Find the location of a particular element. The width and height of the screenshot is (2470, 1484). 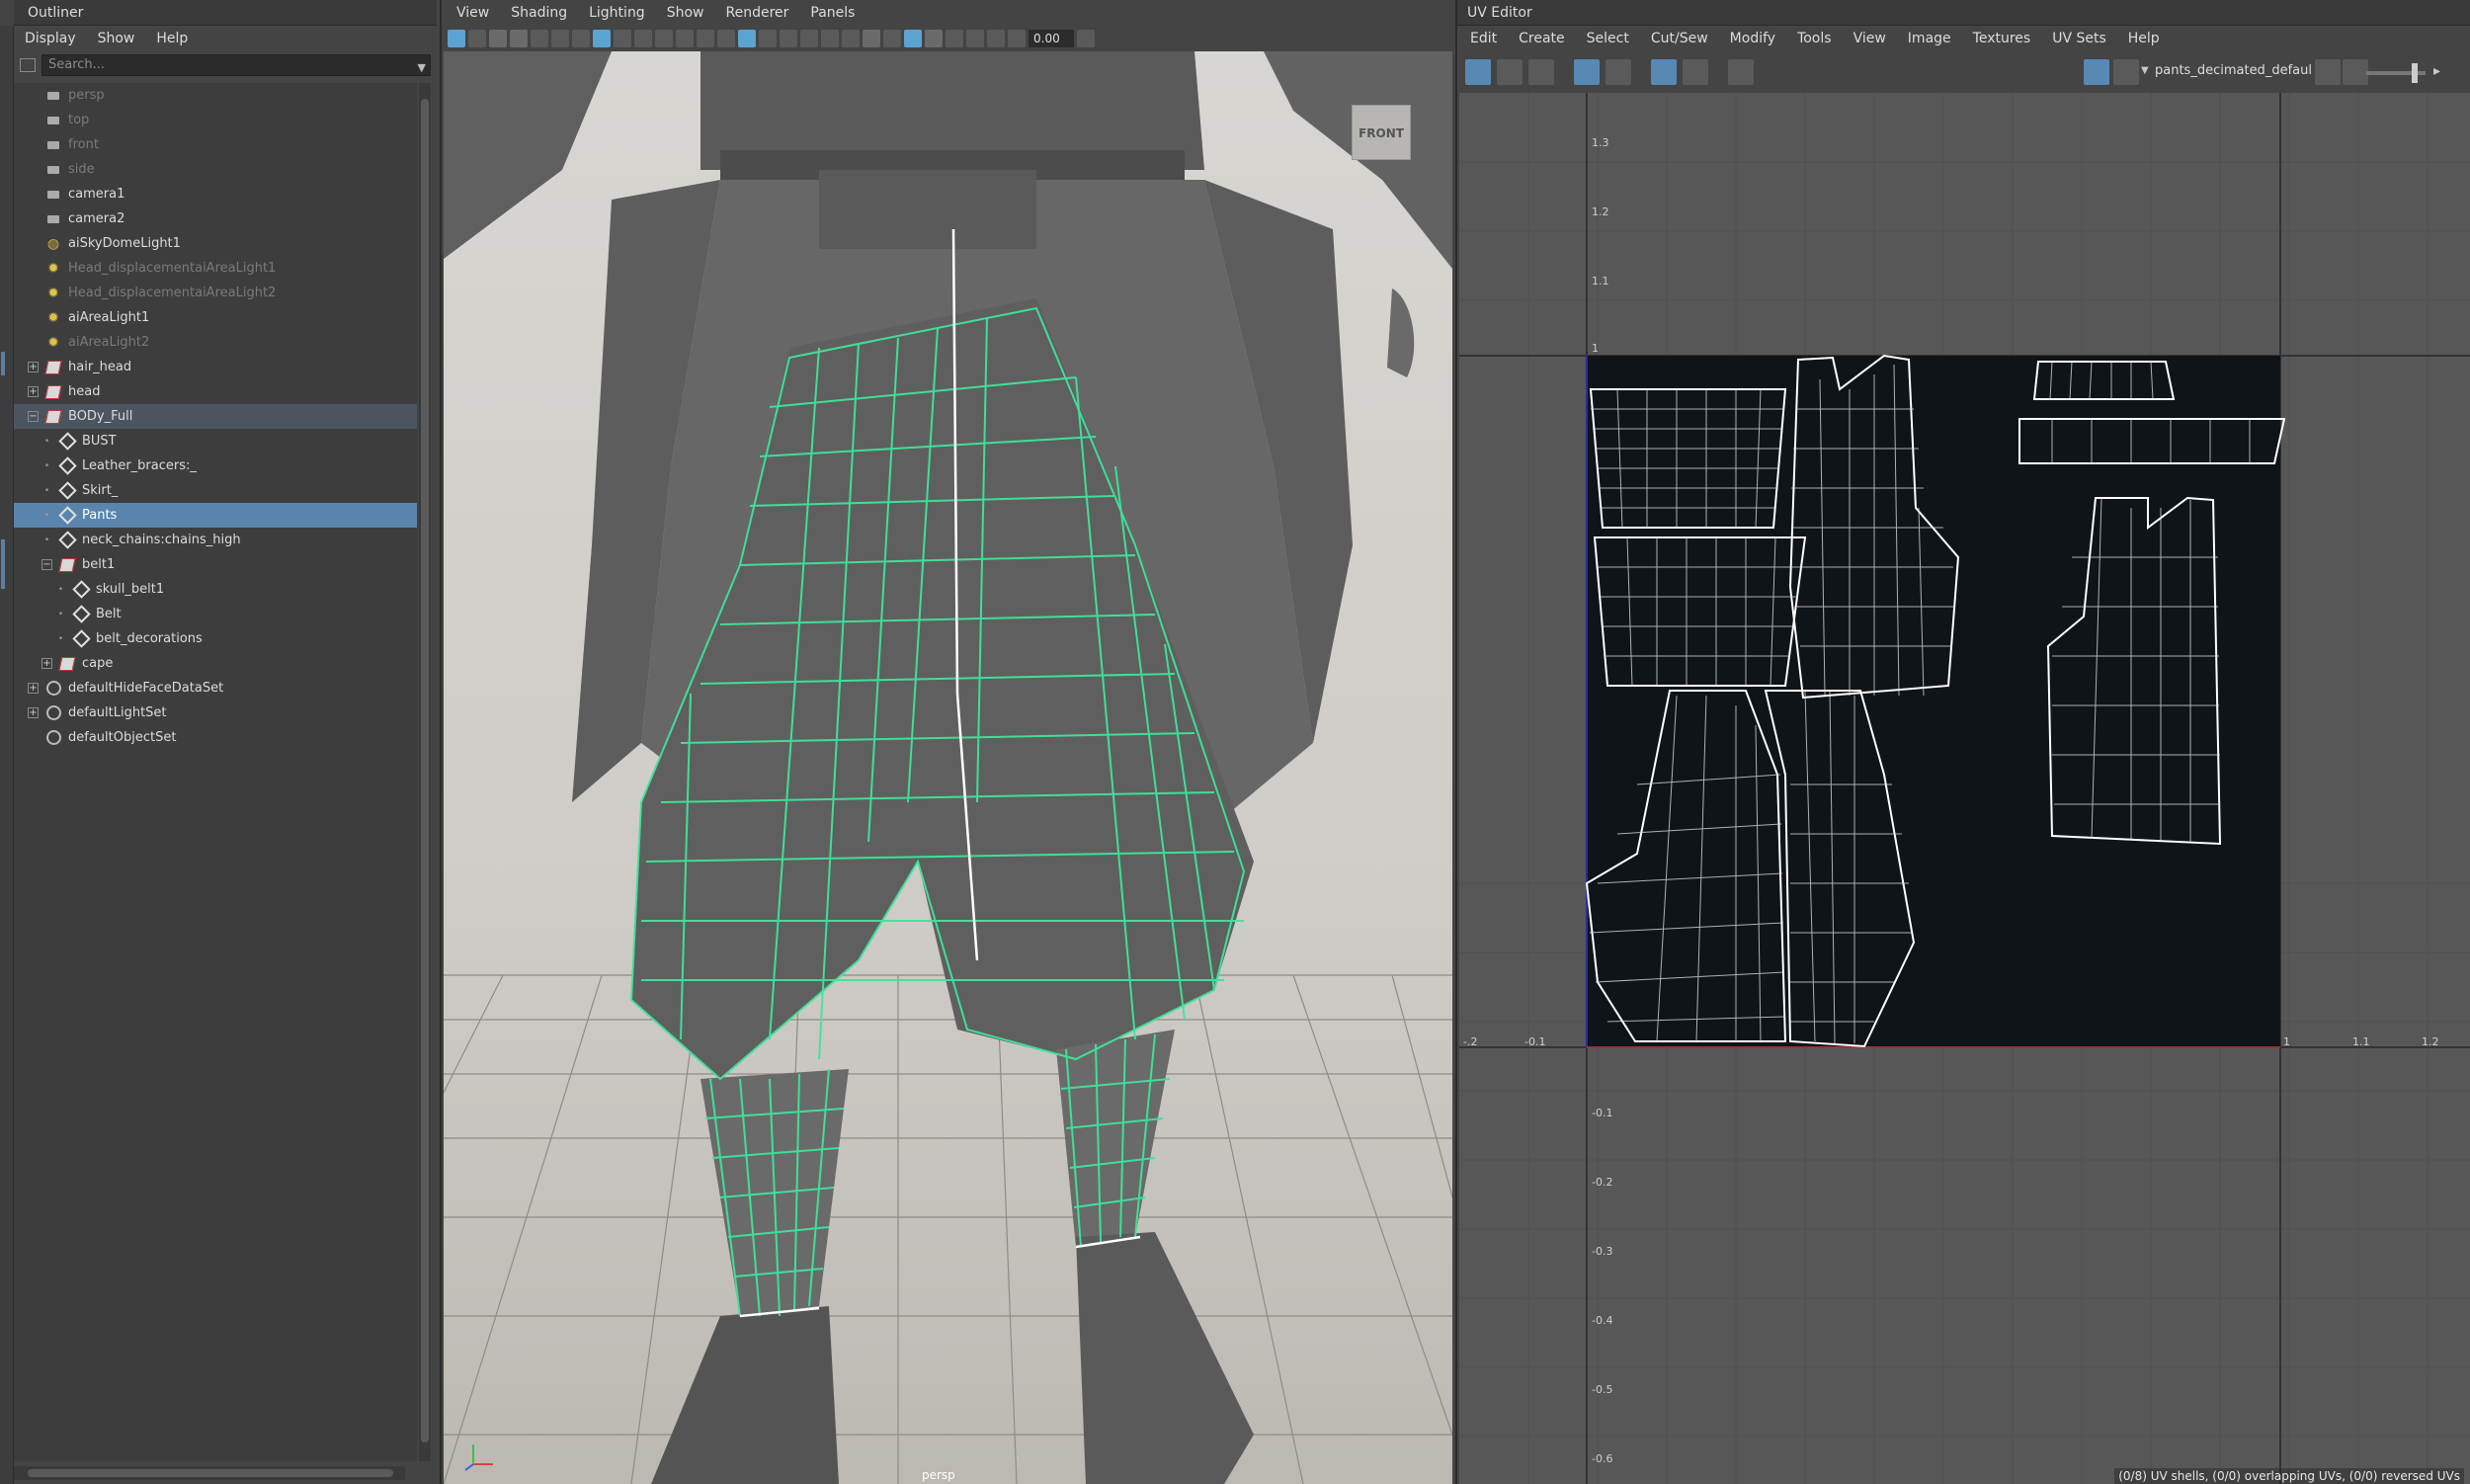

uv-menu-image: Image is located at coordinates (1929, 38).